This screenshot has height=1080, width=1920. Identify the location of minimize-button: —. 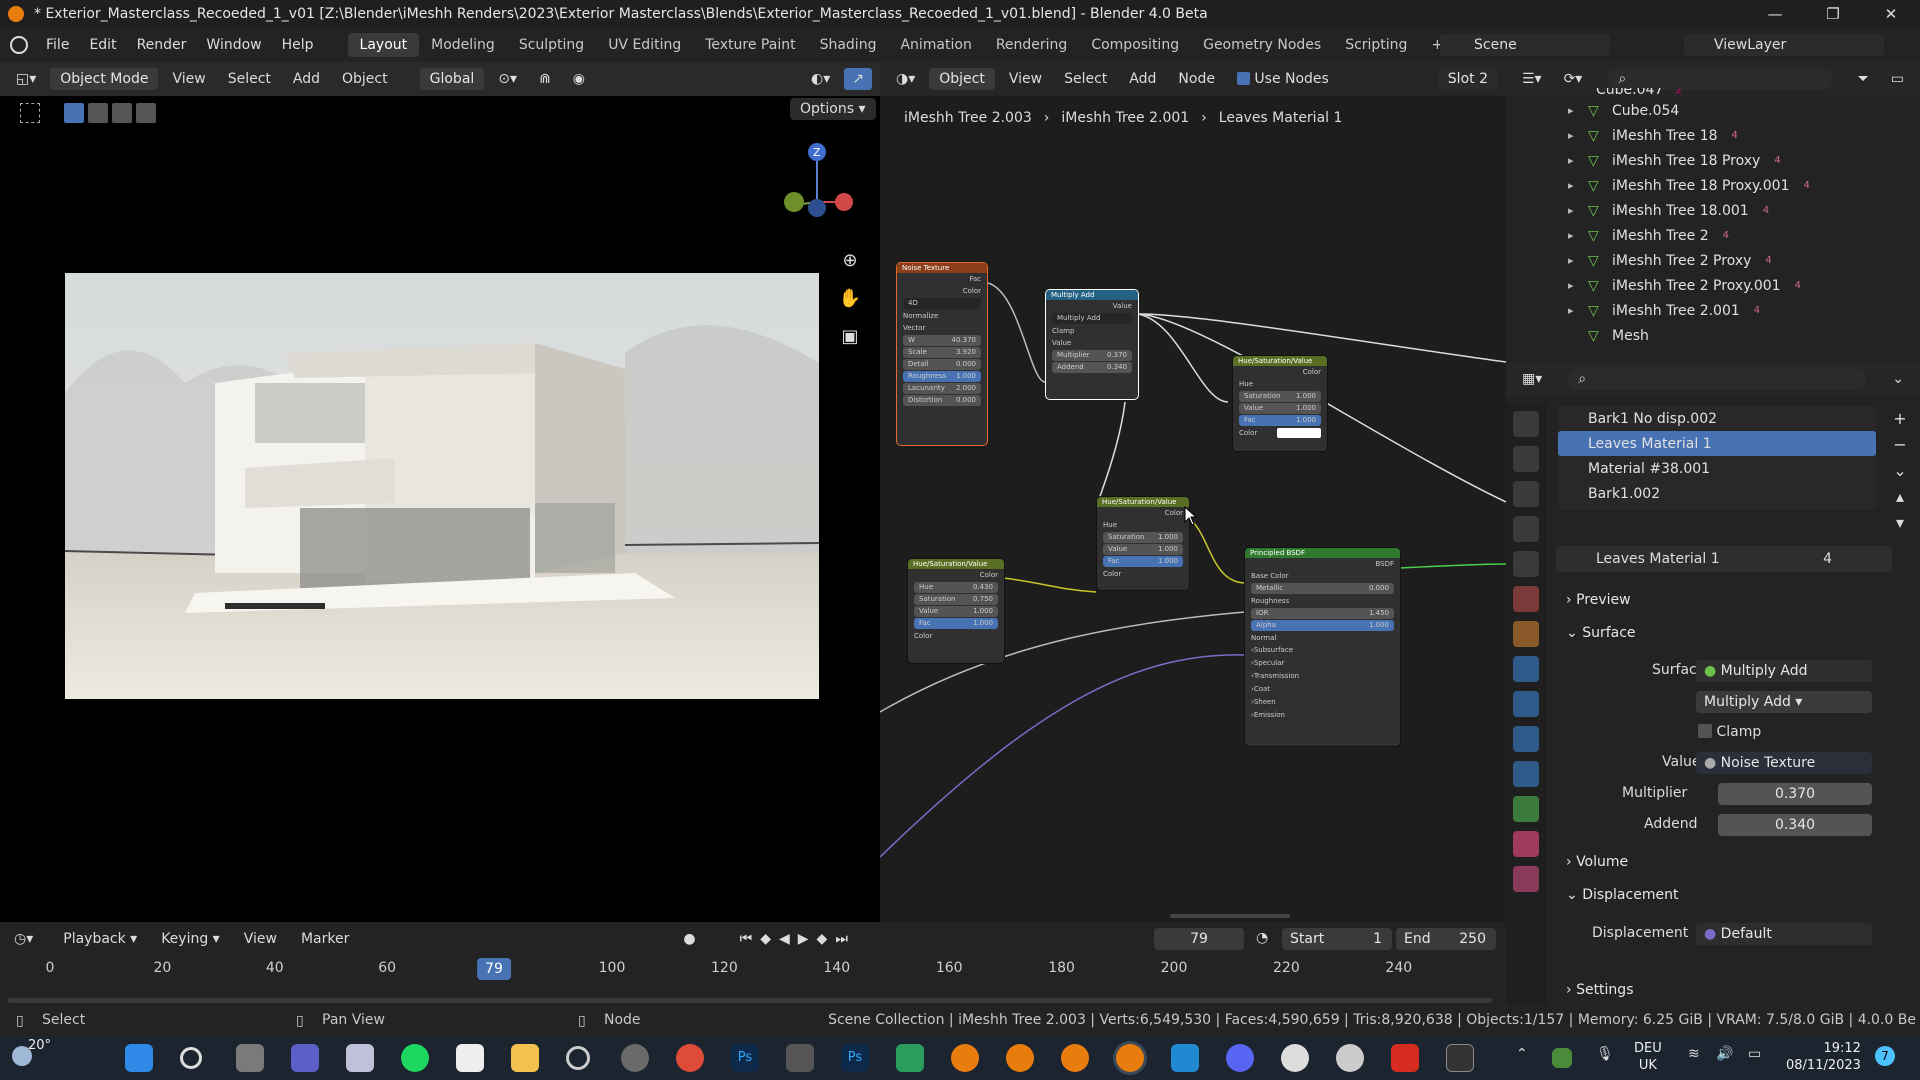
(1775, 14).